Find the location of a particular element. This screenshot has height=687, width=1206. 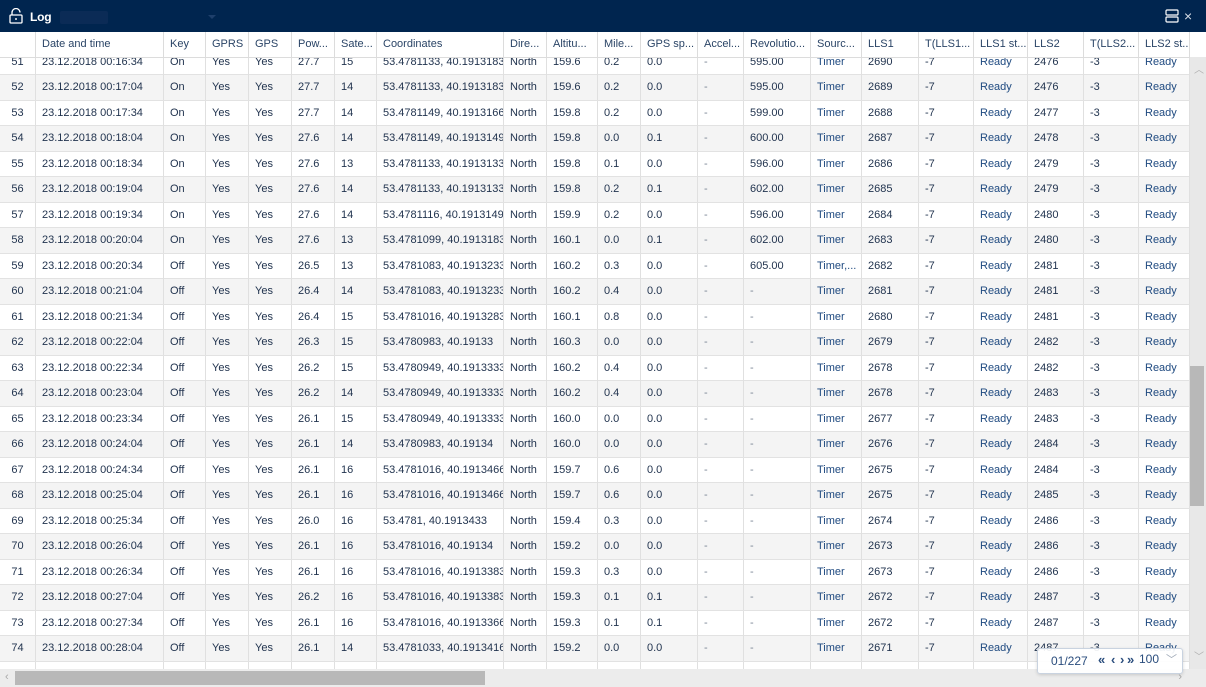

cell-gpssp: 0.0 is located at coordinates (669, 266).